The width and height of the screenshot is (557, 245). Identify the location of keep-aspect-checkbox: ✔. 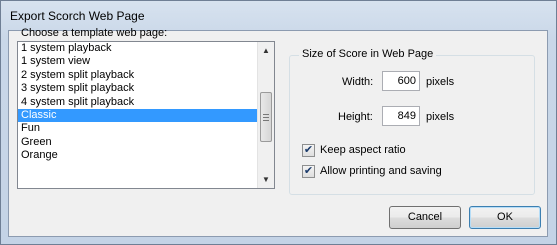
(308, 150).